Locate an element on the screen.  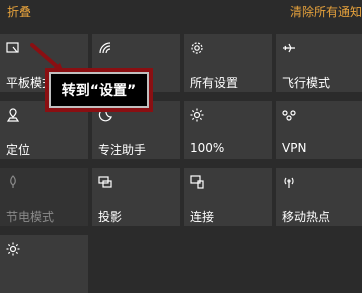
tablet-mode-icon is located at coordinates (13, 48).